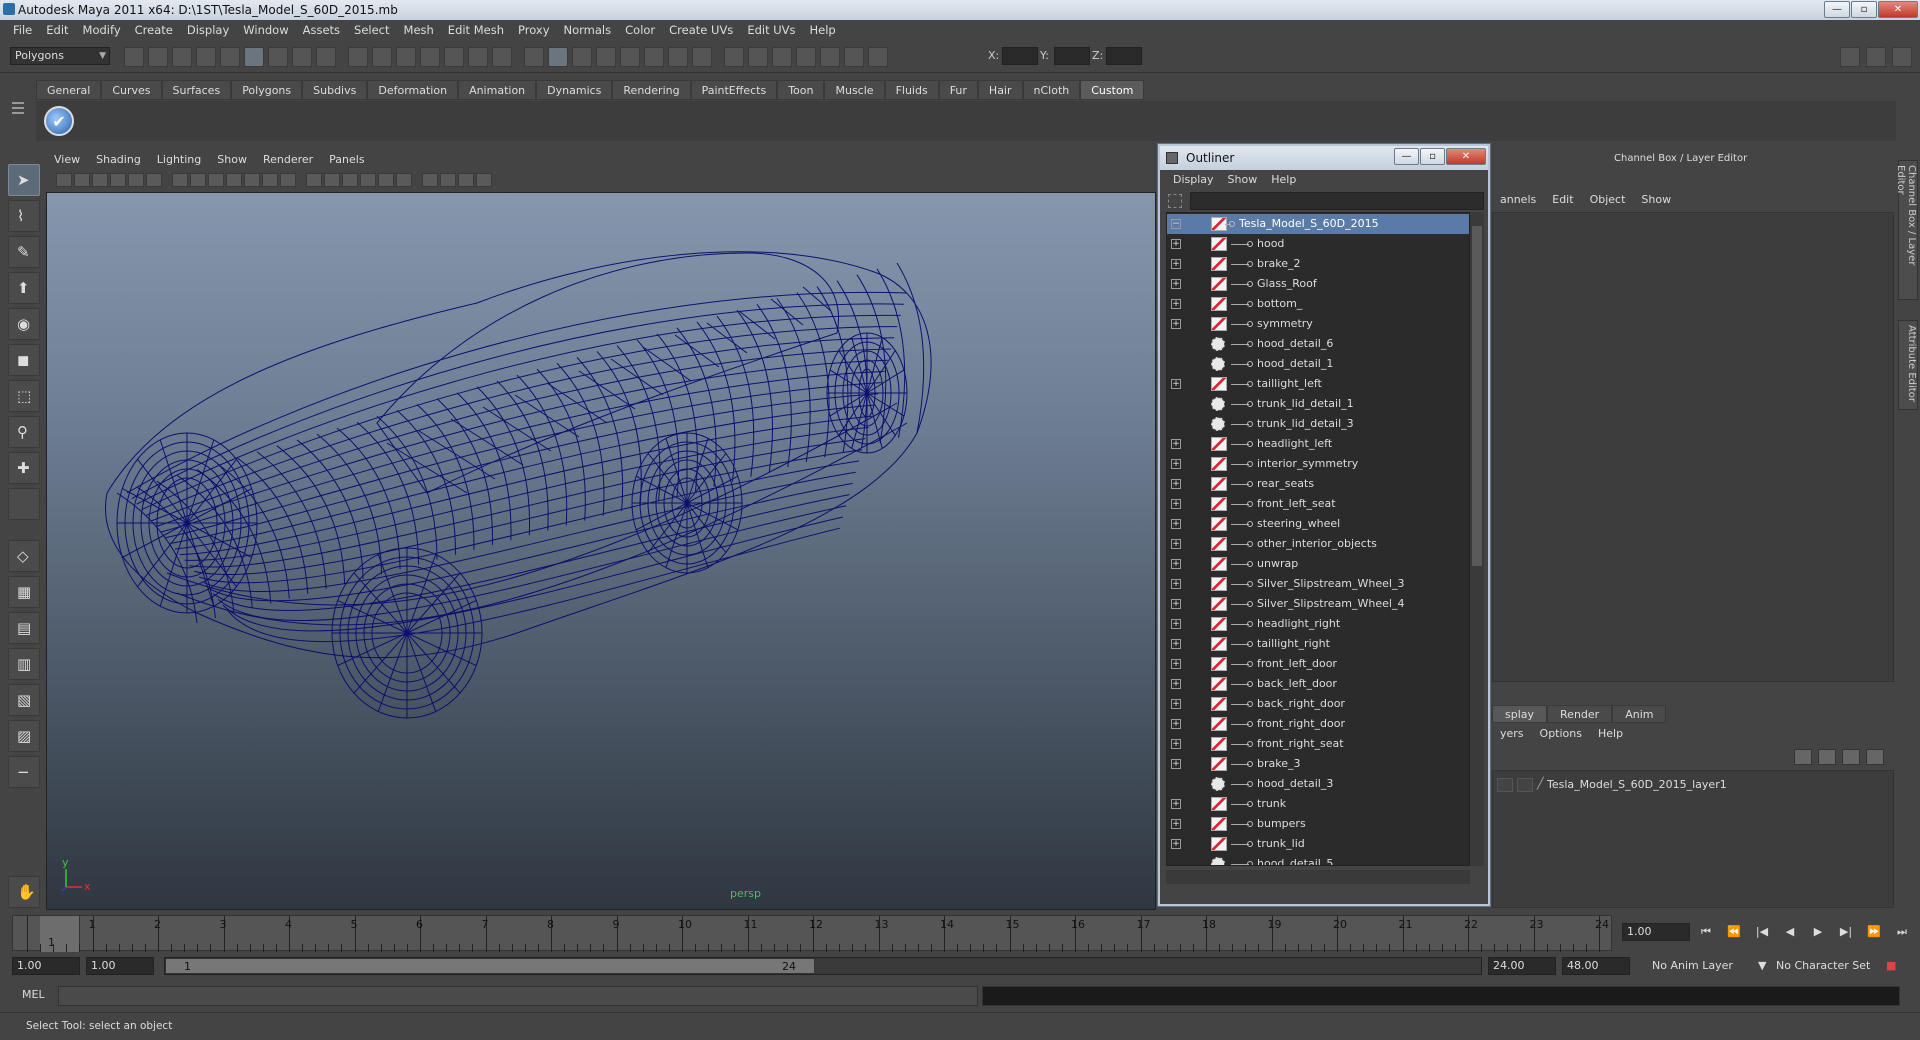 The image size is (1920, 1040). I want to click on shelf-tab-surfaces: Surfaces, so click(196, 90).